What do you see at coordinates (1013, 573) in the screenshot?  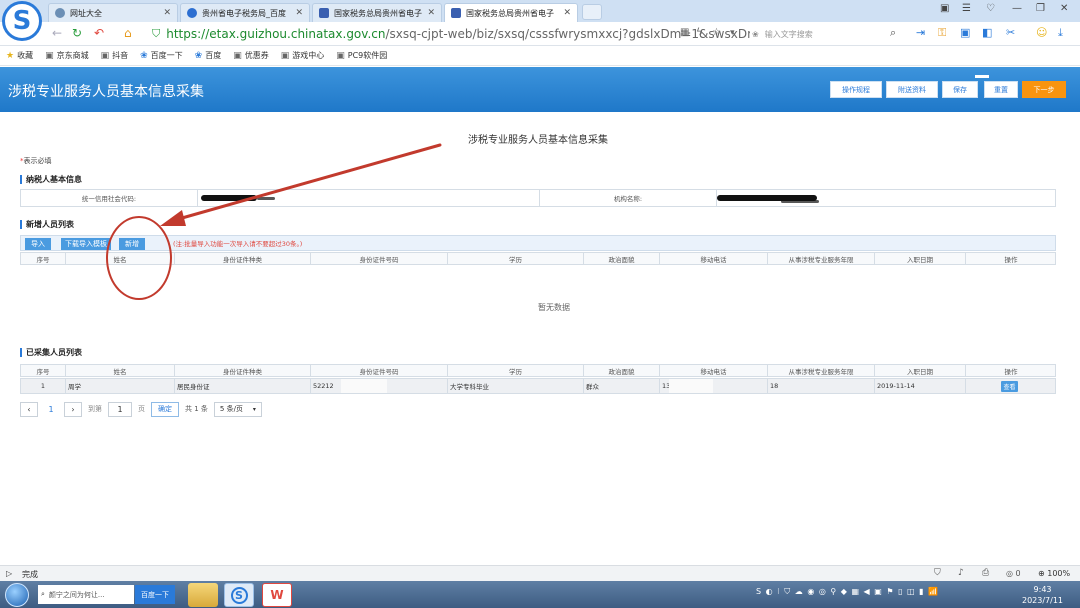 I see `network-counter: ◎ 0` at bounding box center [1013, 573].